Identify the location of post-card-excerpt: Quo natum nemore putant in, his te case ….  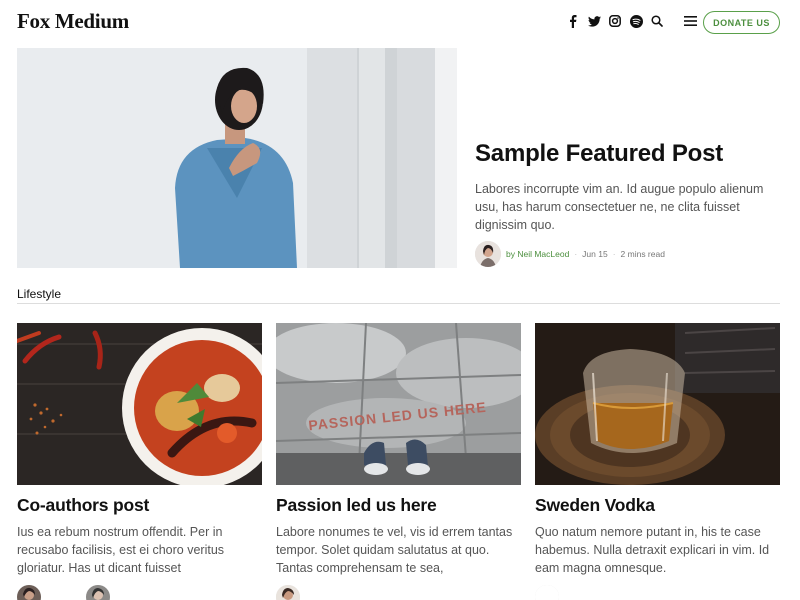
(652, 550).